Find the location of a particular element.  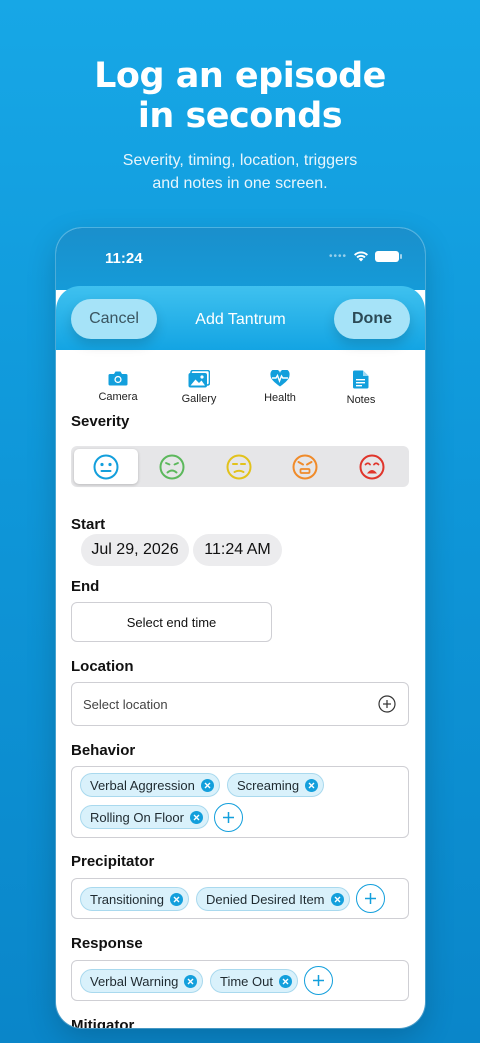

crying-face-icon is located at coordinates (372, 466).